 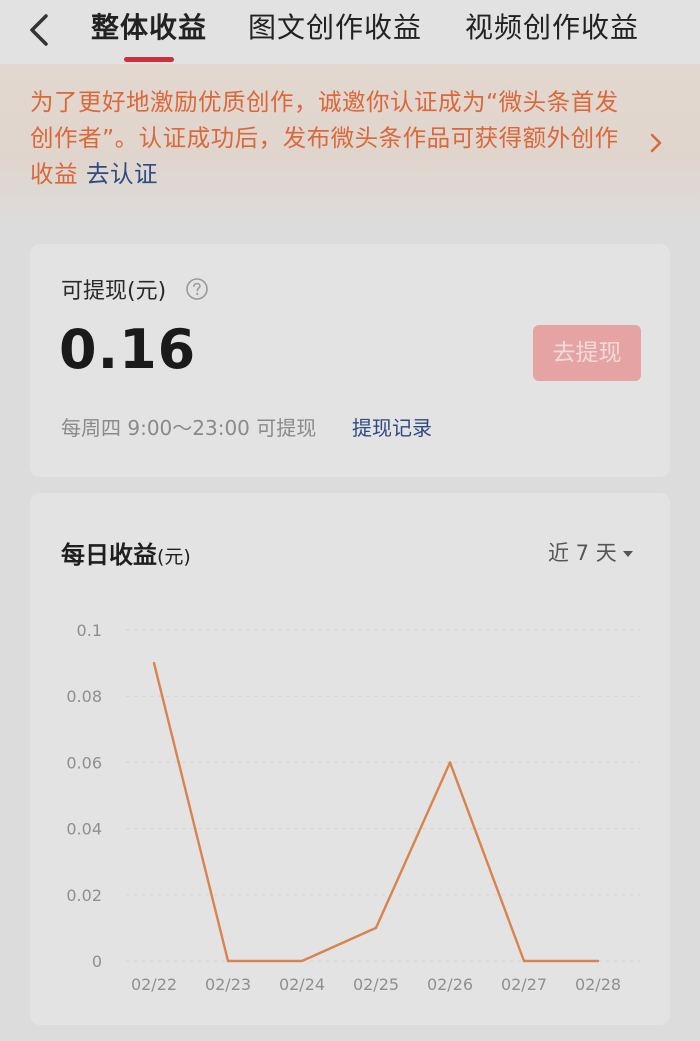 I want to click on withdrawable-label: 可提现(元), so click(x=114, y=291).